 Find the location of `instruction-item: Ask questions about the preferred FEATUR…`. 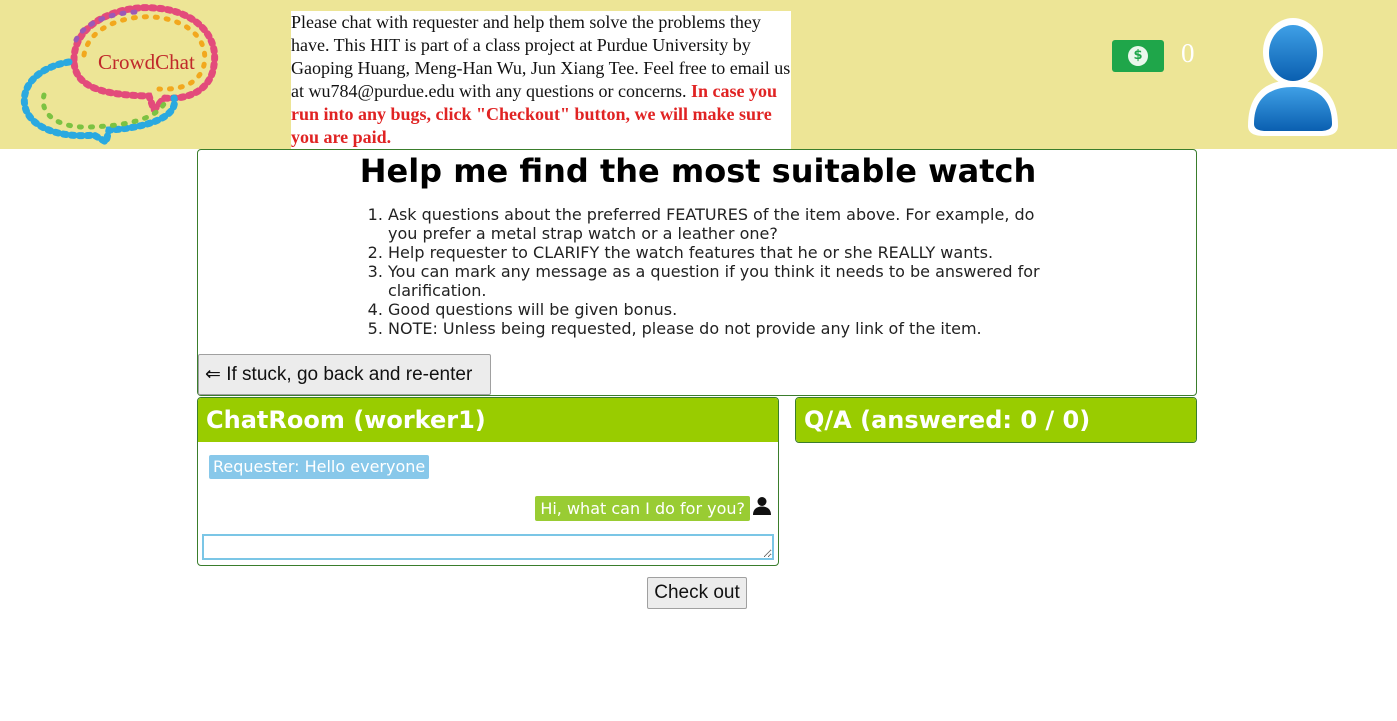

instruction-item: Ask questions about the preferred FEATUR… is located at coordinates (724, 224).